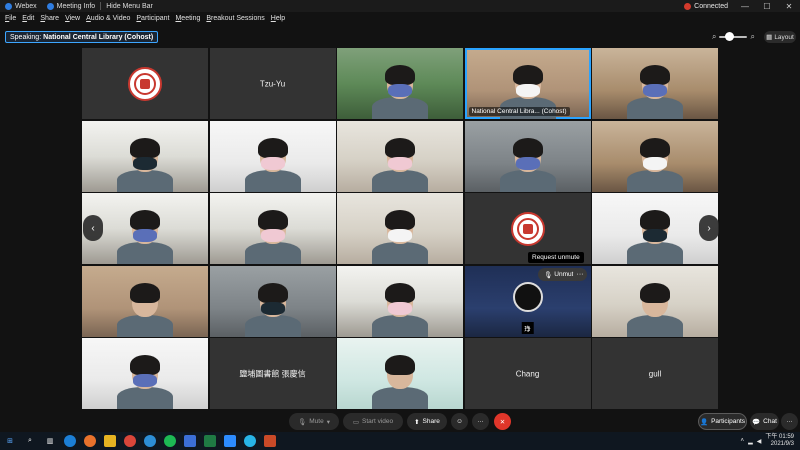  Describe the element at coordinates (250, 441) in the screenshot. I see `webex-taskbar-icon` at that location.